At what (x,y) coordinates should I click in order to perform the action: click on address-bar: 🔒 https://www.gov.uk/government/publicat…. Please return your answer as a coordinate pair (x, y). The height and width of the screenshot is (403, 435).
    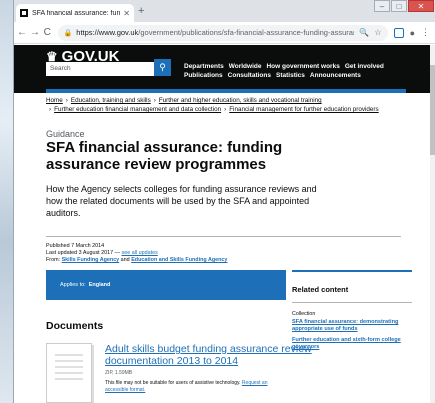
    Looking at the image, I should click on (222, 32).